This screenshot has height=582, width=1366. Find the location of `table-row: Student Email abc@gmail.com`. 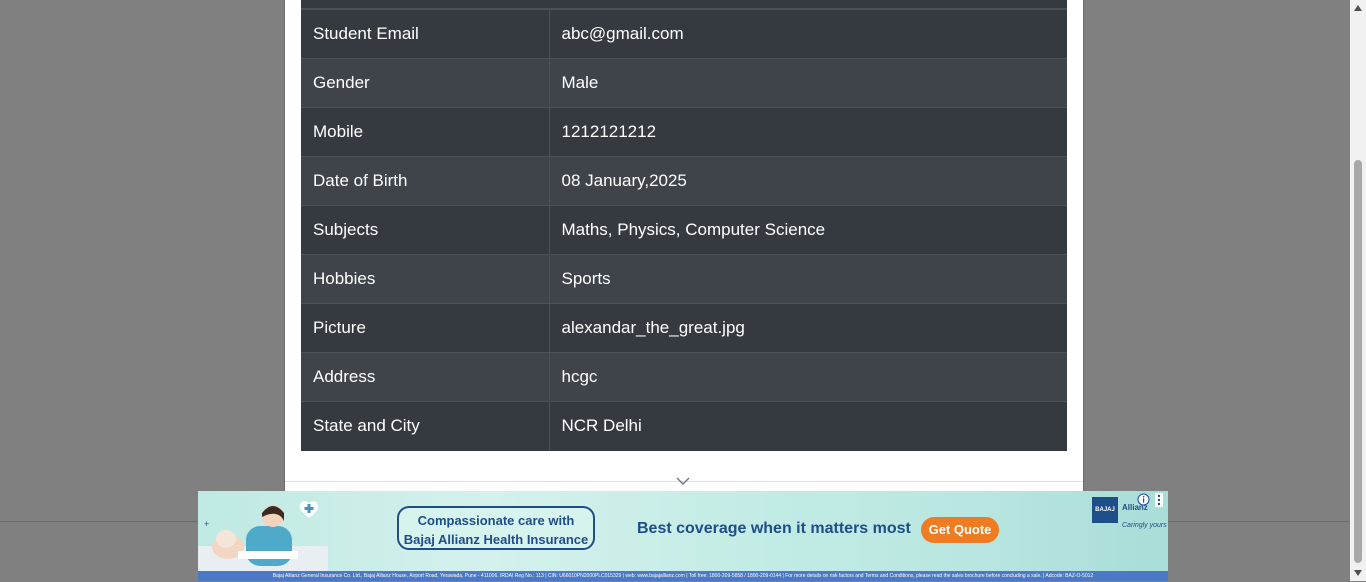

table-row: Student Email abc@gmail.com is located at coordinates (684, 34).